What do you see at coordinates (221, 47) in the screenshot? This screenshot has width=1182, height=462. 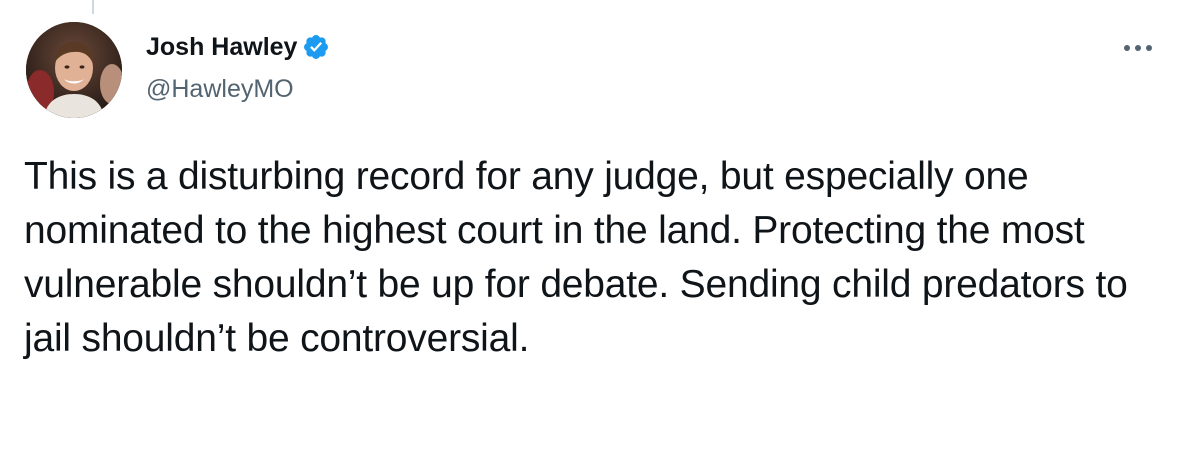 I see `display-name: Josh Hawley` at bounding box center [221, 47].